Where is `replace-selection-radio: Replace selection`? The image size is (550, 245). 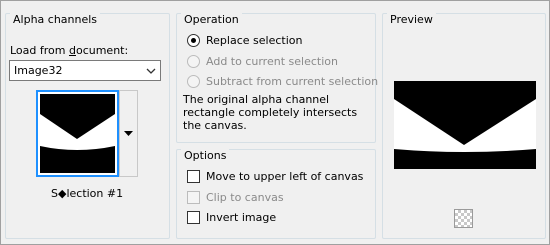
replace-selection-radio: Replace selection is located at coordinates (244, 40).